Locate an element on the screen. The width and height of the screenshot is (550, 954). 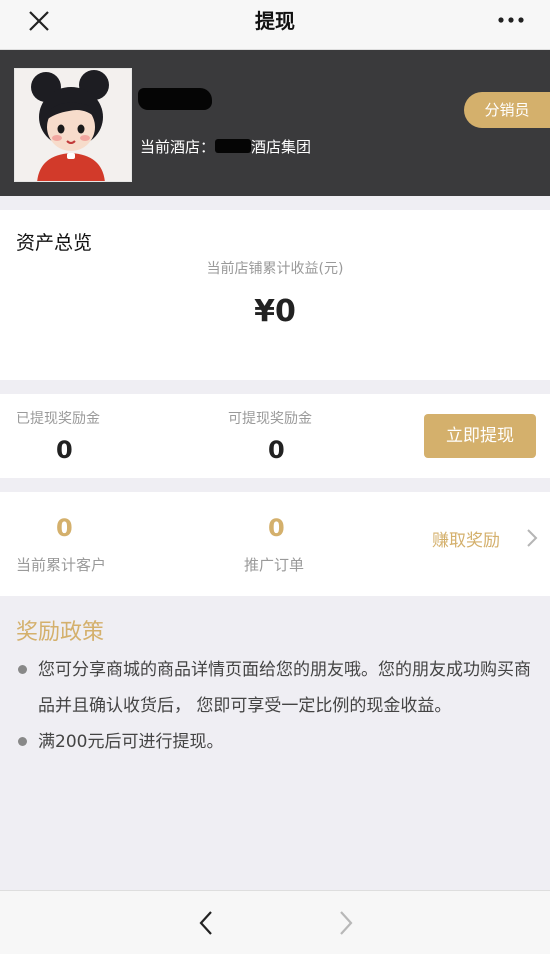
withdrawn-reward-value: 0 is located at coordinates (64, 450).